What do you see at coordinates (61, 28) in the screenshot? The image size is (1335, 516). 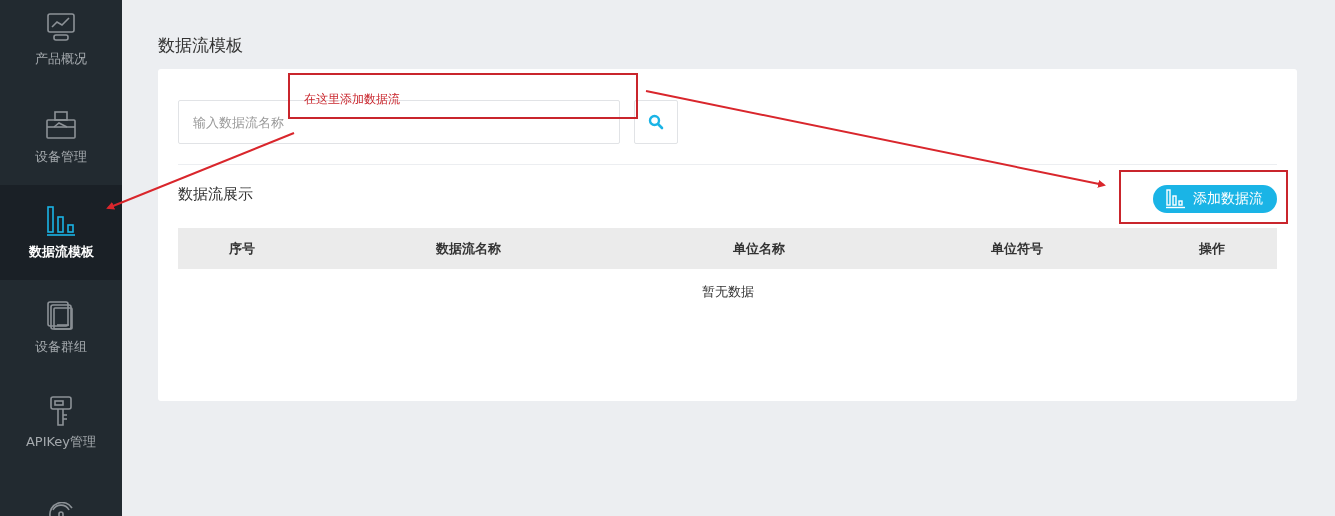 I see `monitor-chart-icon` at bounding box center [61, 28].